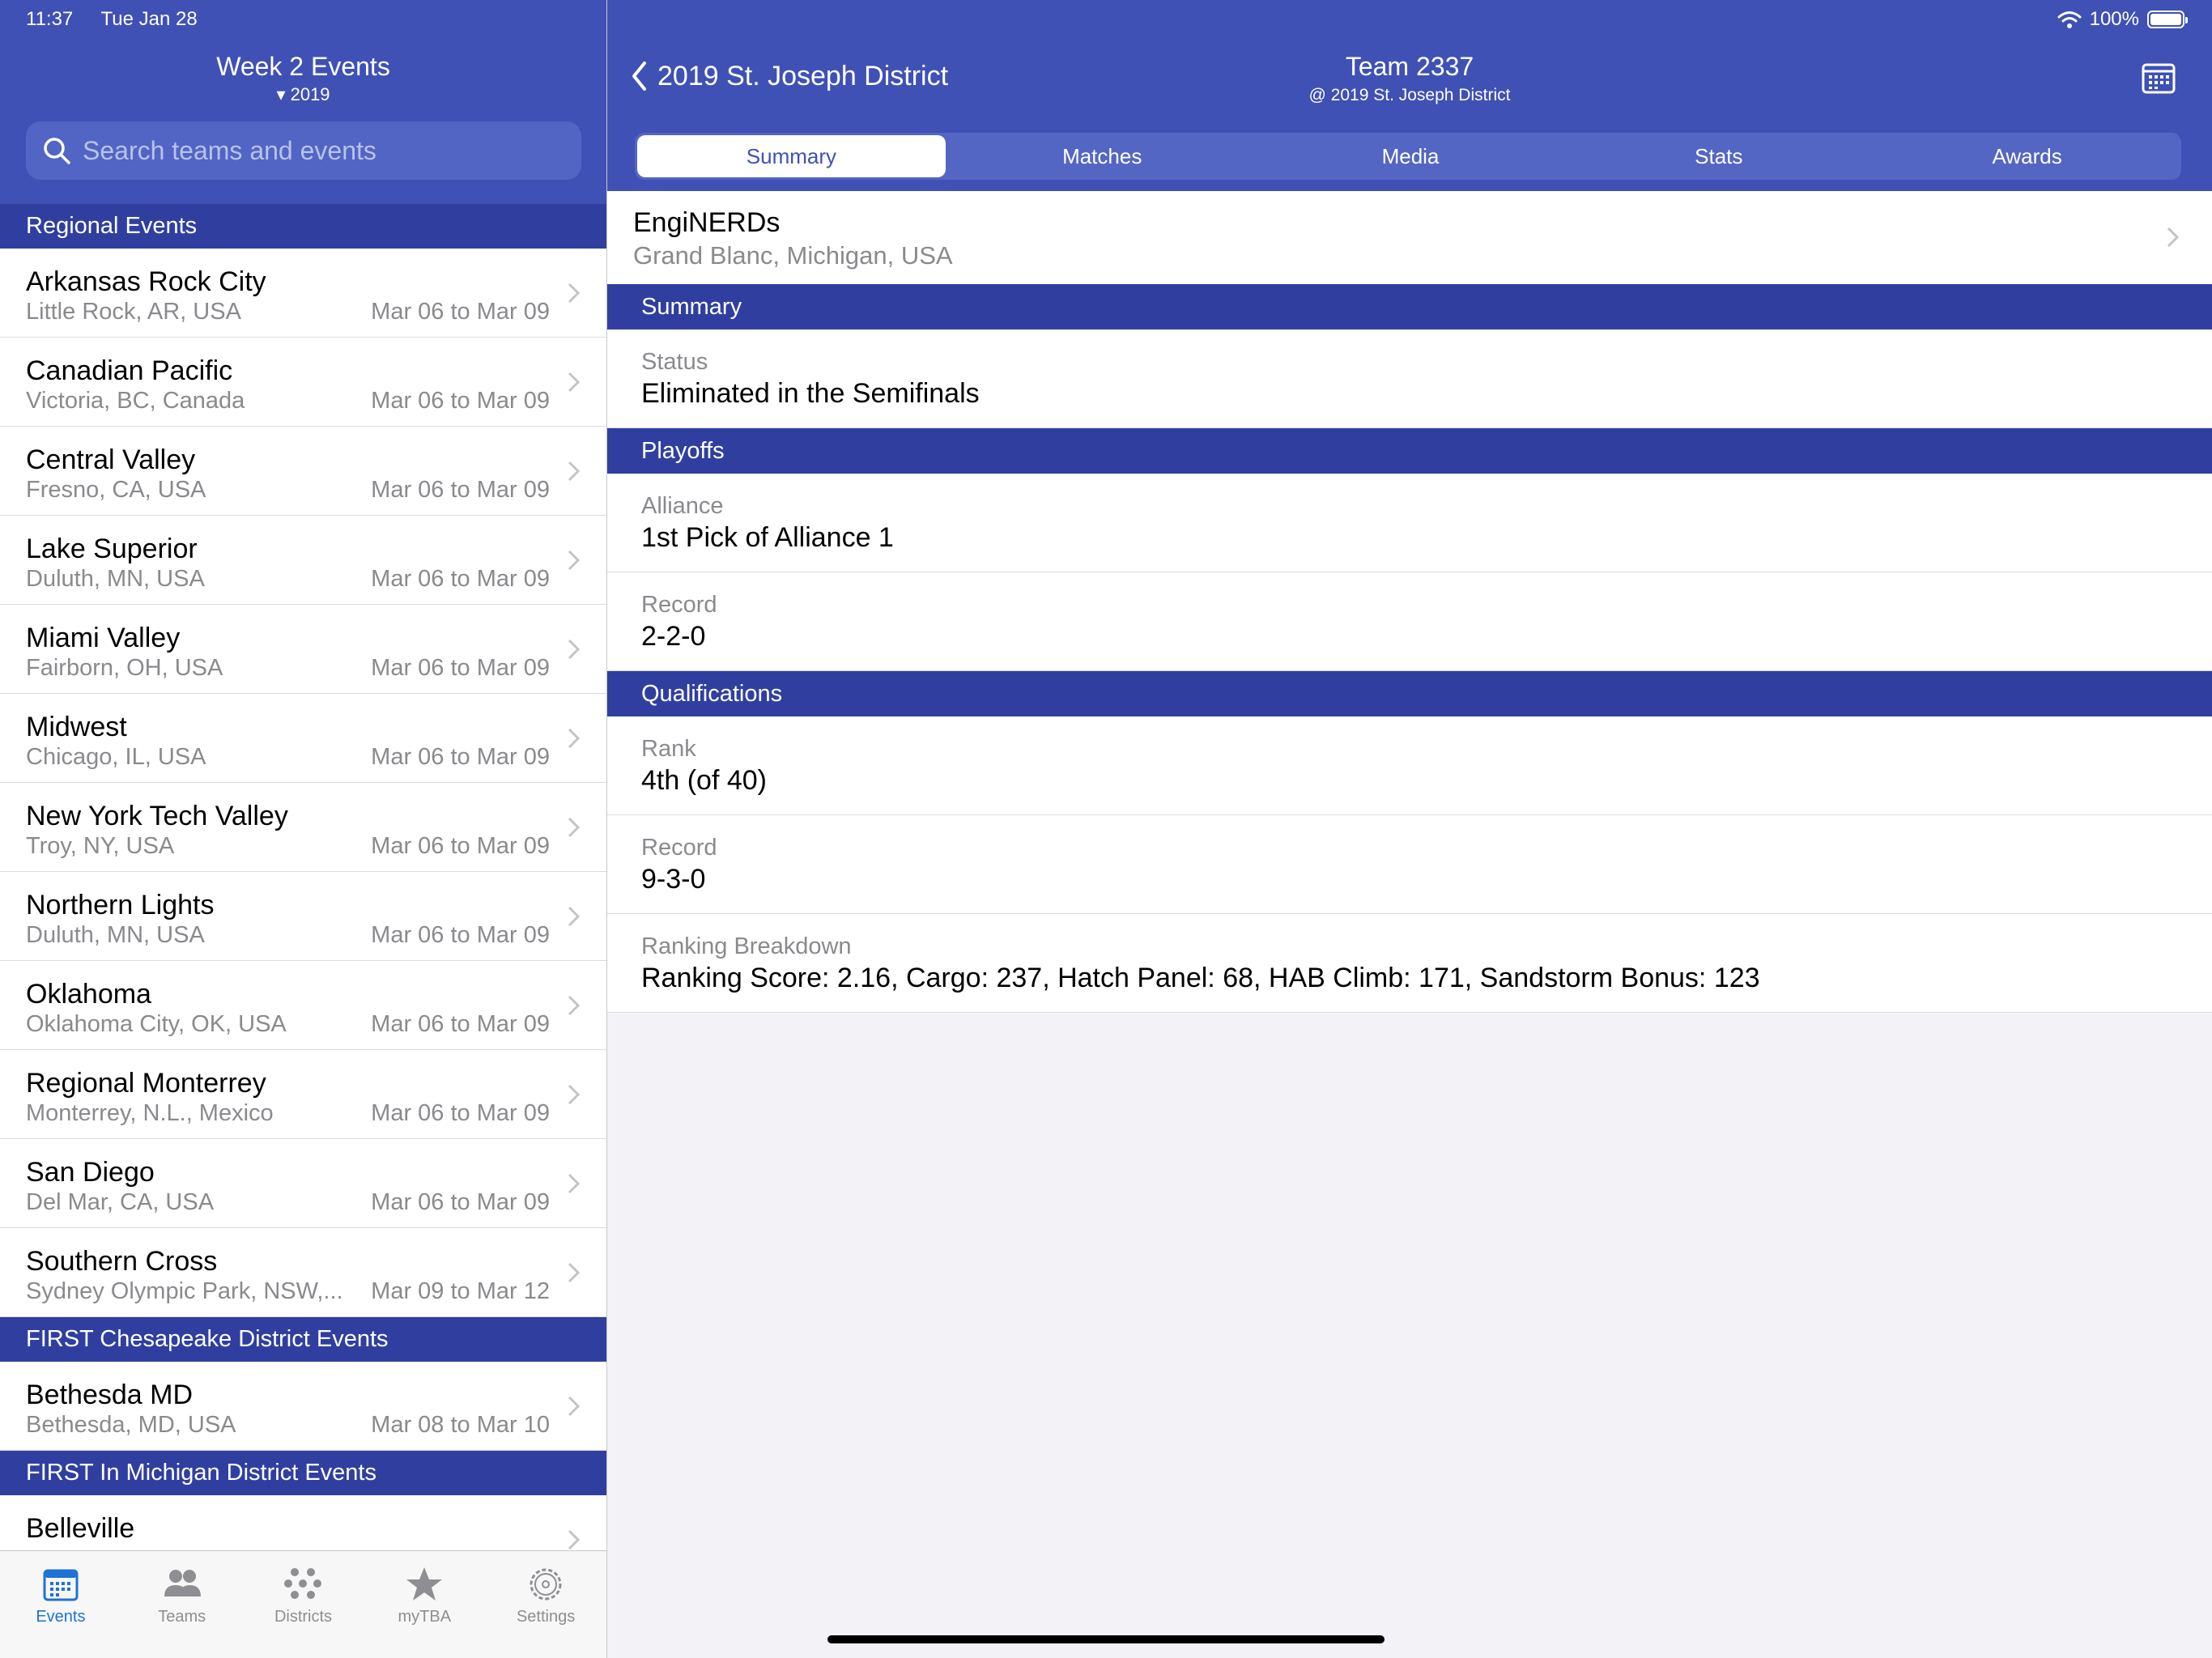 This screenshot has height=1658, width=2212. I want to click on status-date: Tue Jan 28, so click(149, 19).